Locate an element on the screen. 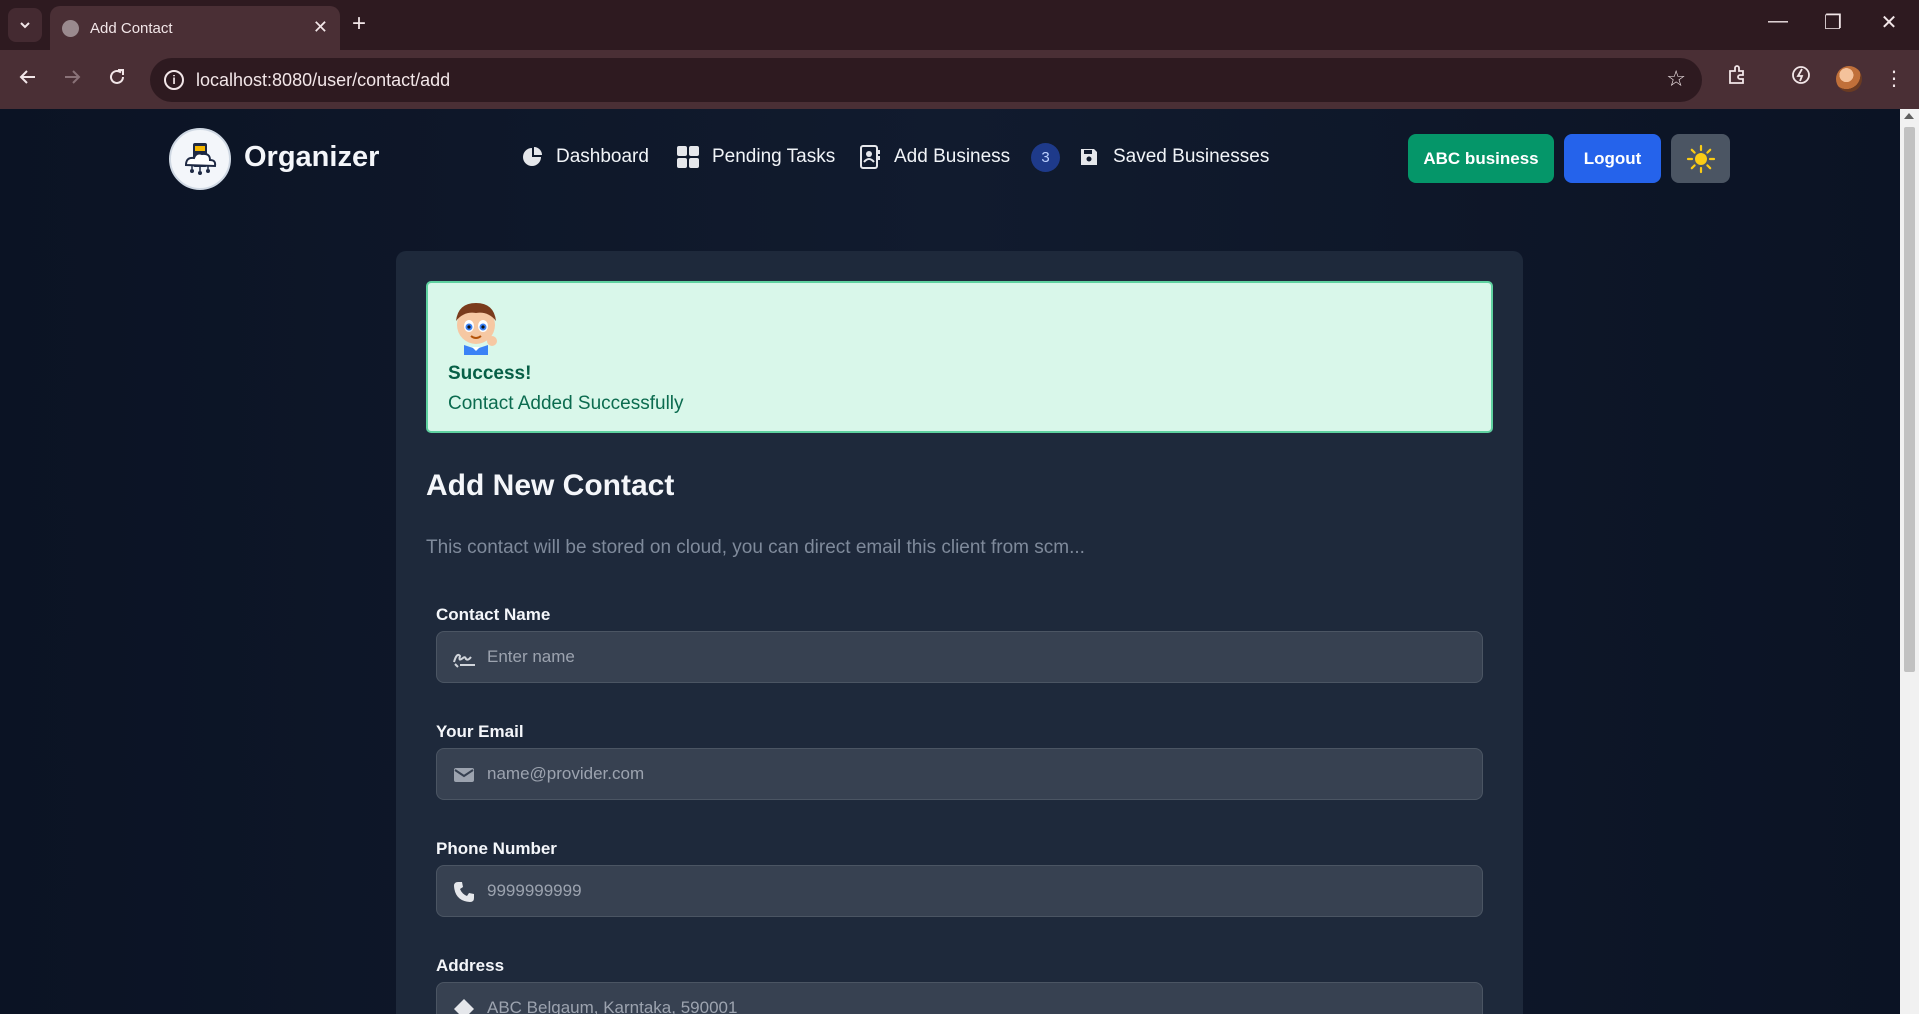 The image size is (1919, 1014). success-alert: Success! Contact Added Successfully is located at coordinates (959, 357).